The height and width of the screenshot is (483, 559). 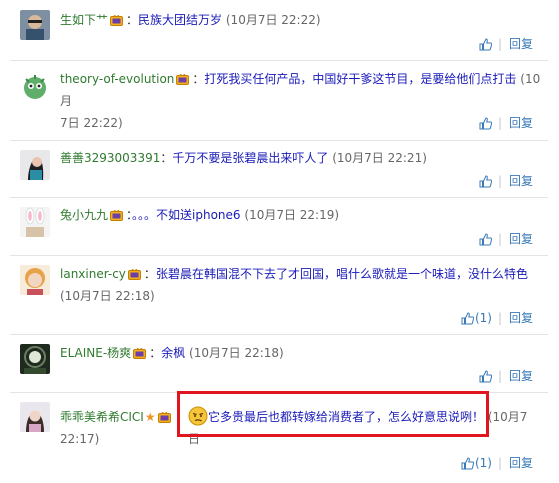 What do you see at coordinates (110, 158) in the screenshot?
I see `username: 善善3293003391` at bounding box center [110, 158].